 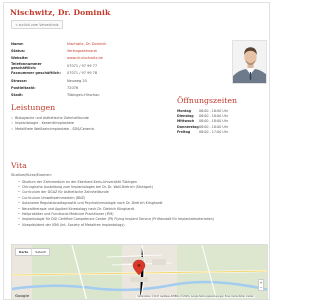 What do you see at coordinates (185, 116) in the screenshot?
I see `hours-day: Dienstag` at bounding box center [185, 116].